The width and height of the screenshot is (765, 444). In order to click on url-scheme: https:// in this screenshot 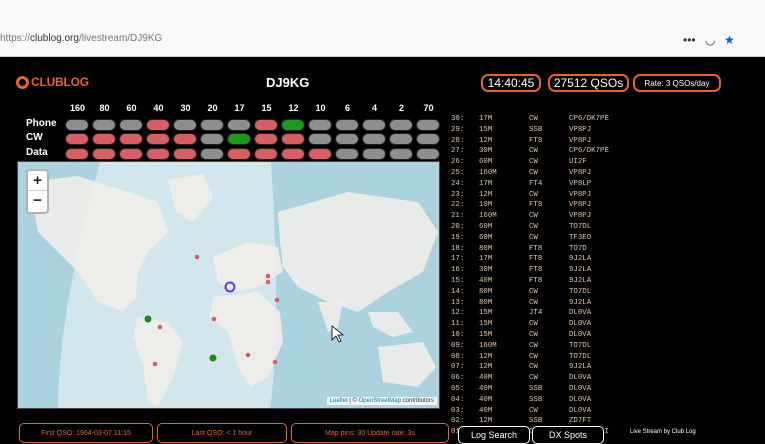, I will do `click(15, 38)`.